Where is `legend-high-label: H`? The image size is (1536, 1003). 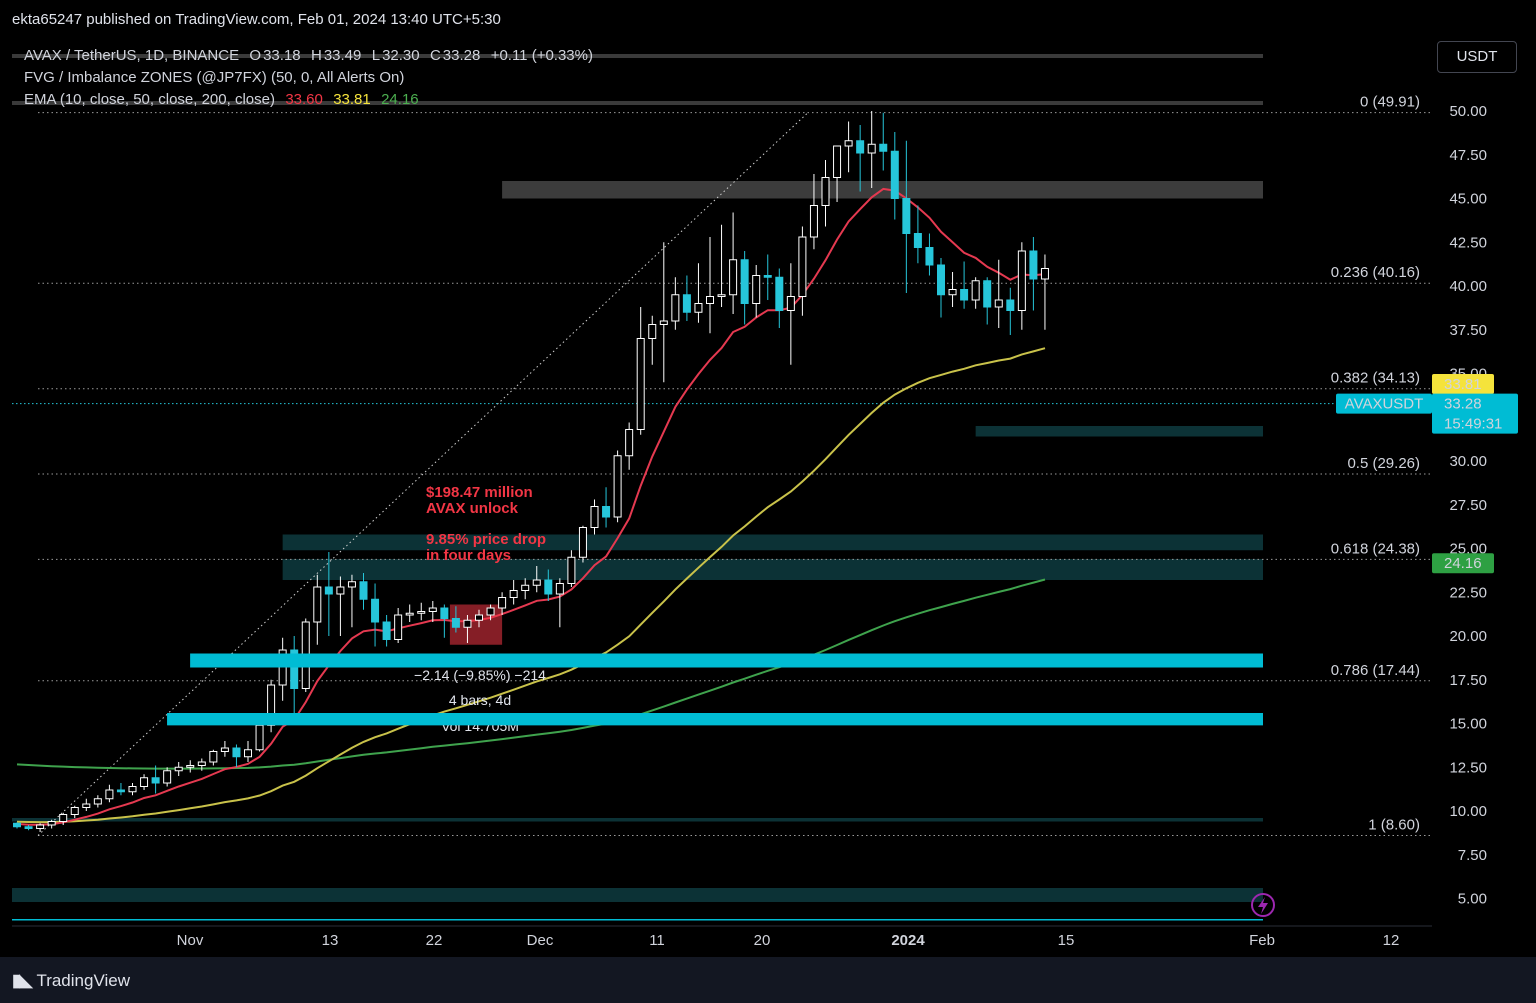 legend-high-label: H is located at coordinates (316, 55).